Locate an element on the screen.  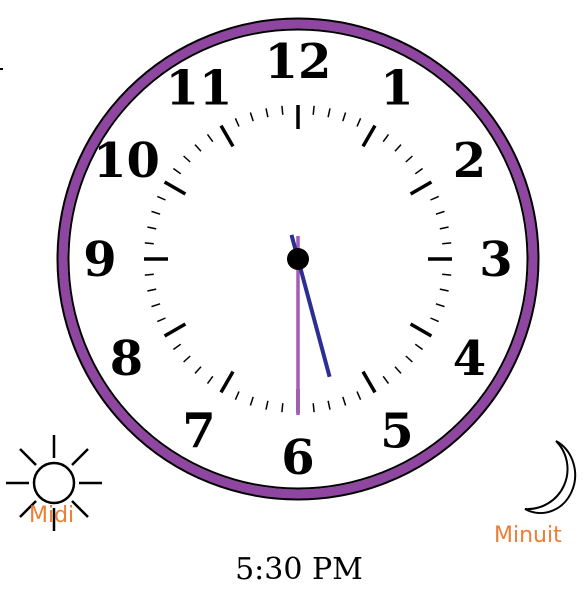
crescent-moon-icon is located at coordinates (550, 477).